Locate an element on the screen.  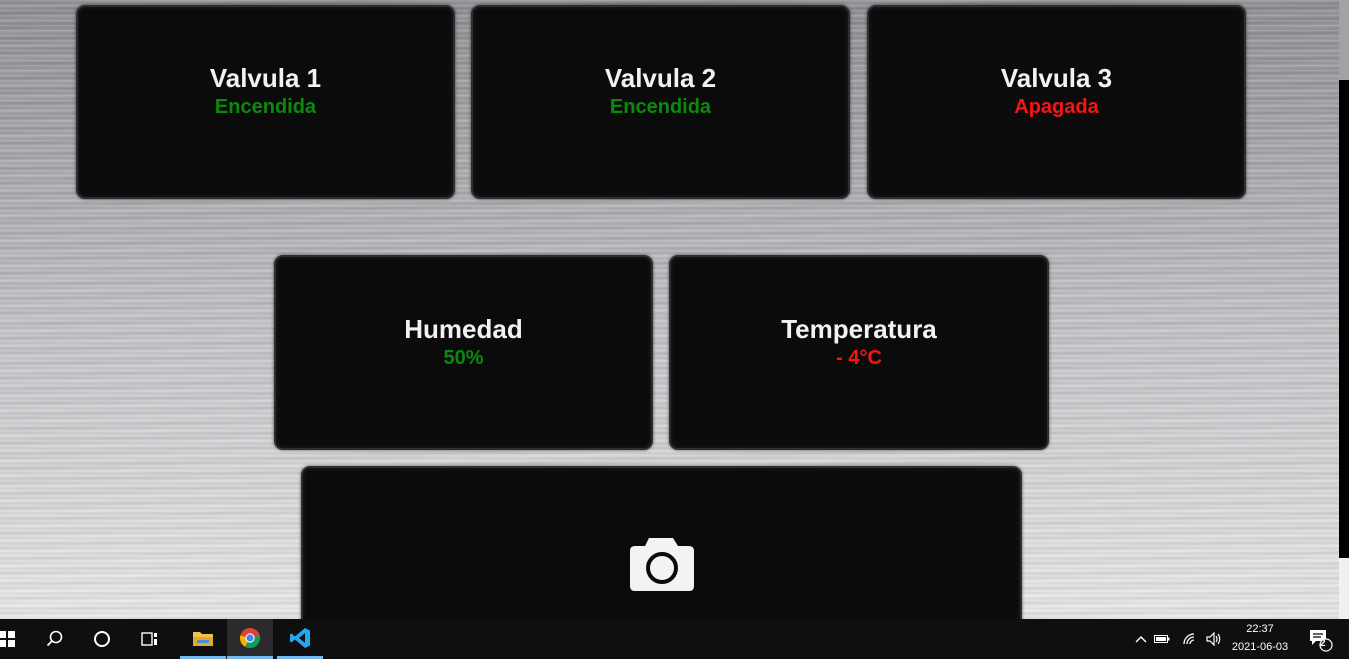
valve-3-card: Valvula 3 Apagada is located at coordinates (1056, 102).